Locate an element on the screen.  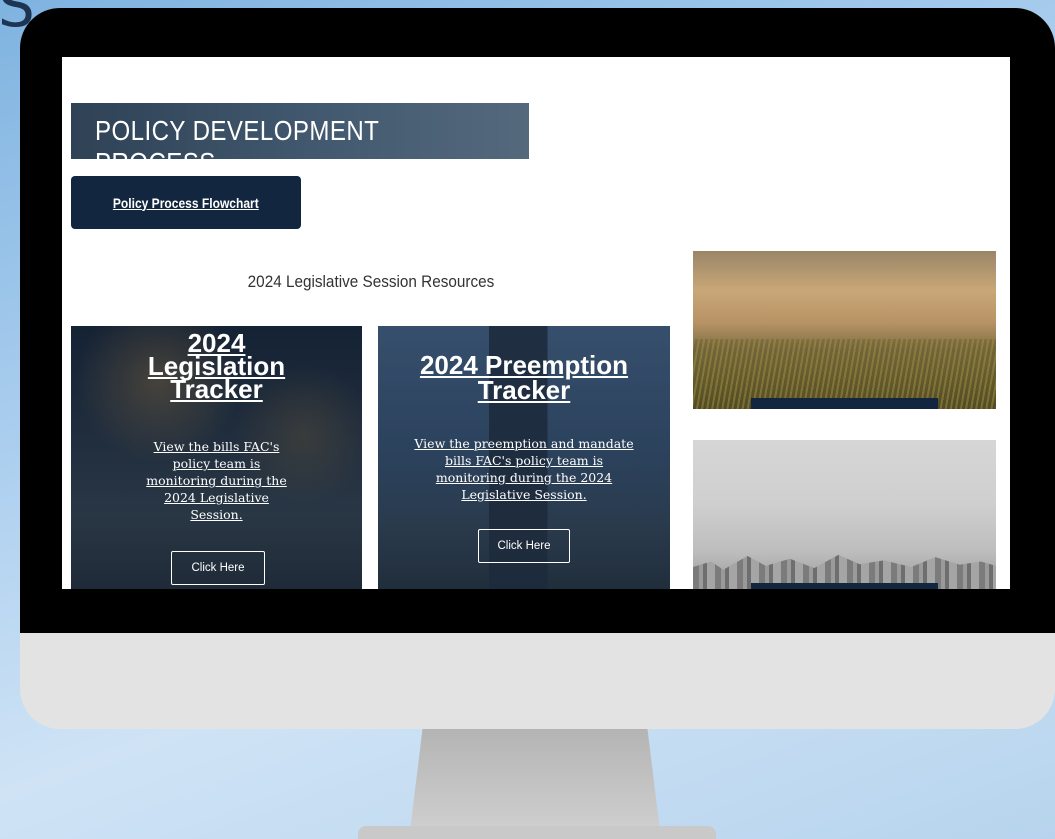
monitor-stand-foot is located at coordinates (537, 832).